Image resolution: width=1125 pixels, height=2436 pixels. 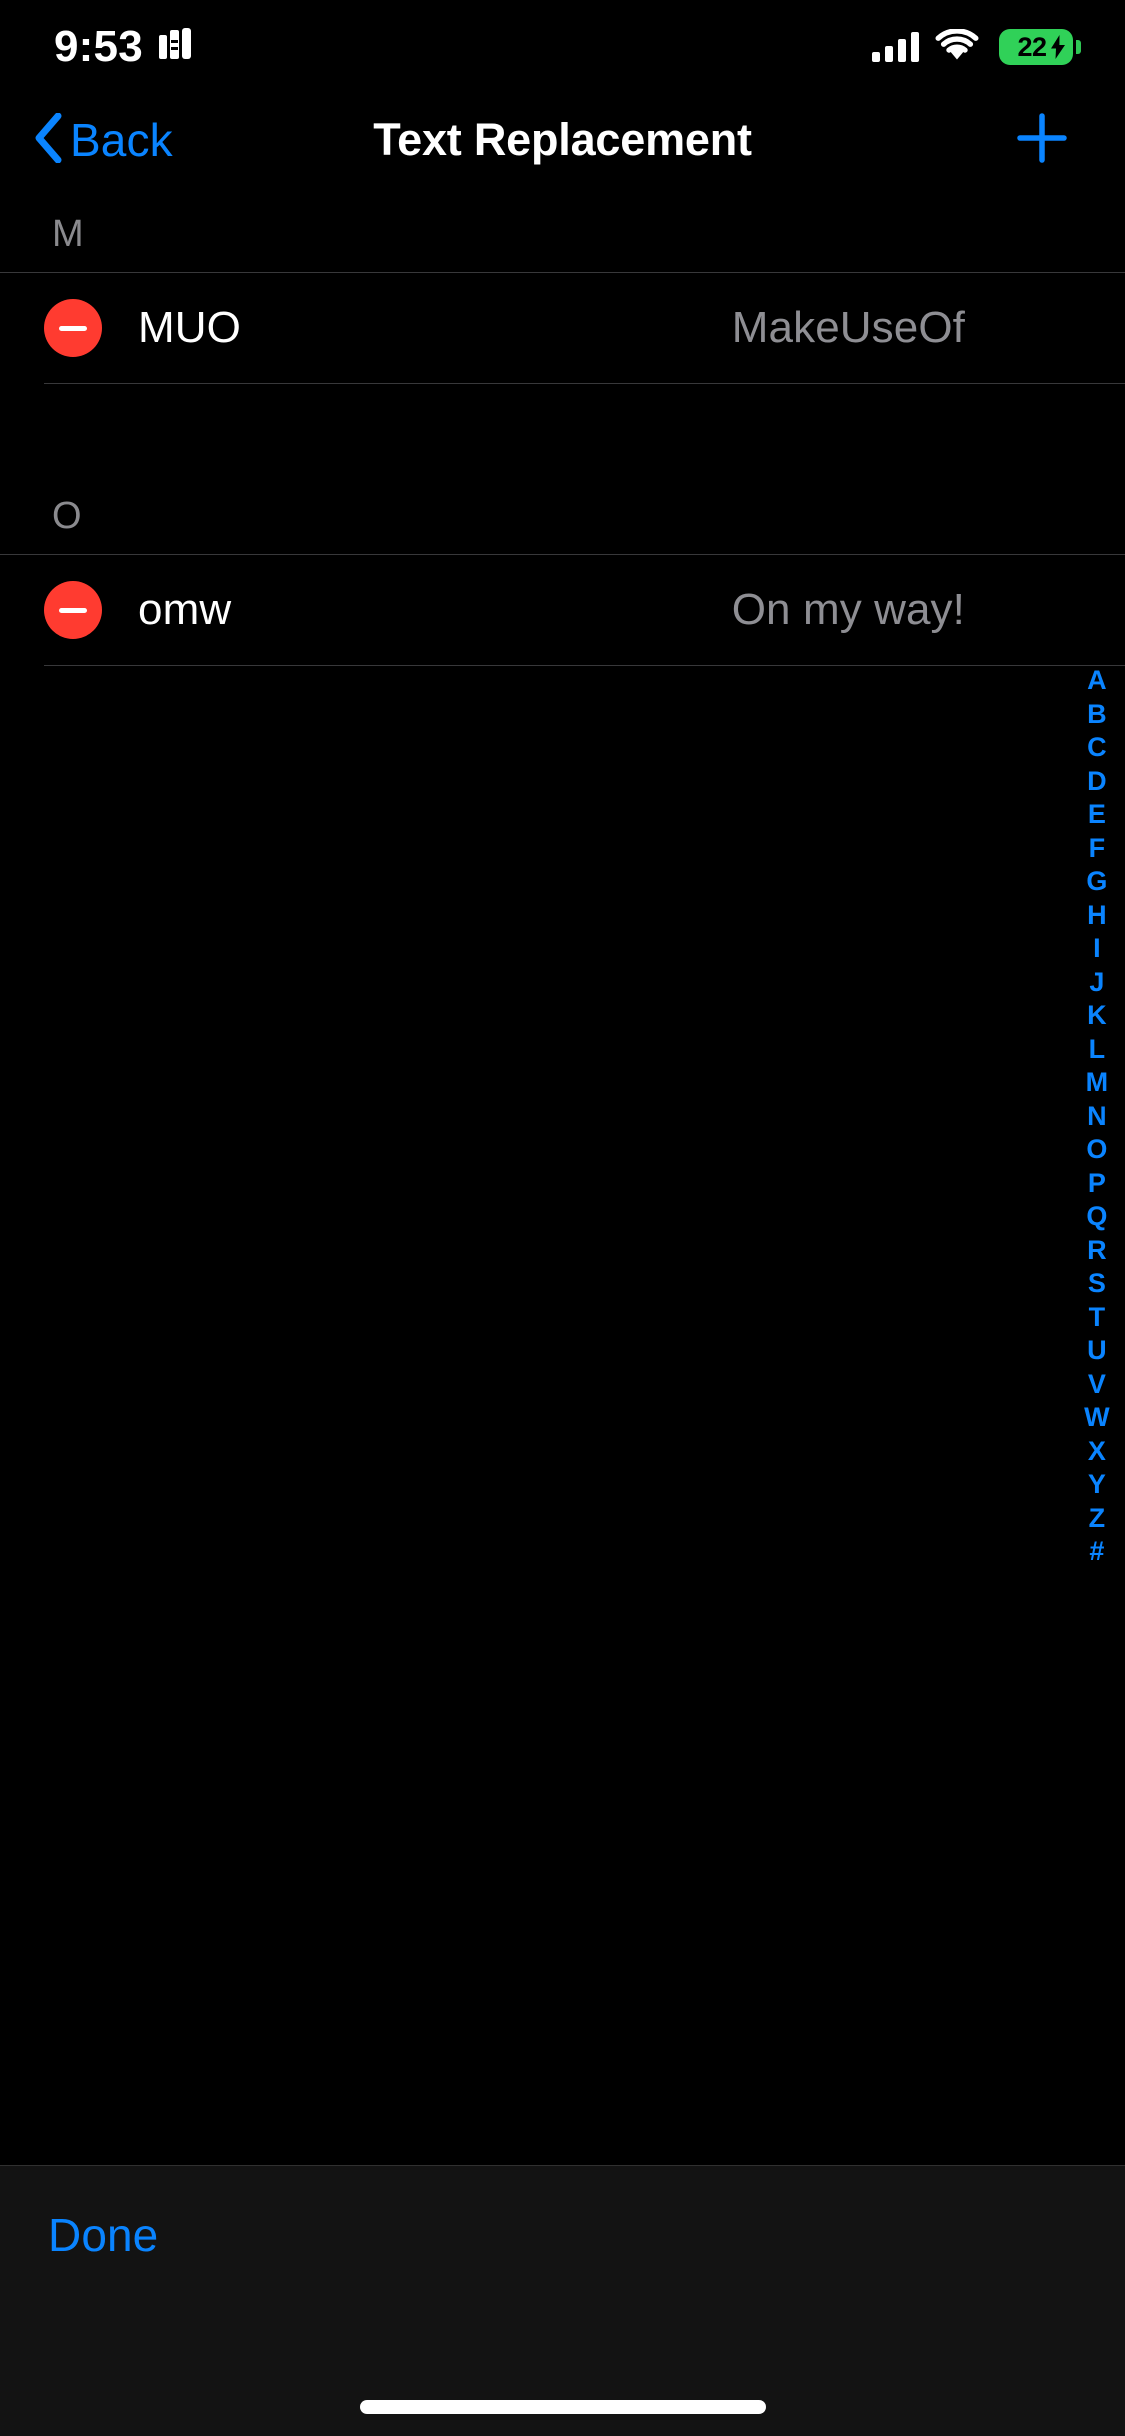 I want to click on plus-icon, so click(x=1042, y=140).